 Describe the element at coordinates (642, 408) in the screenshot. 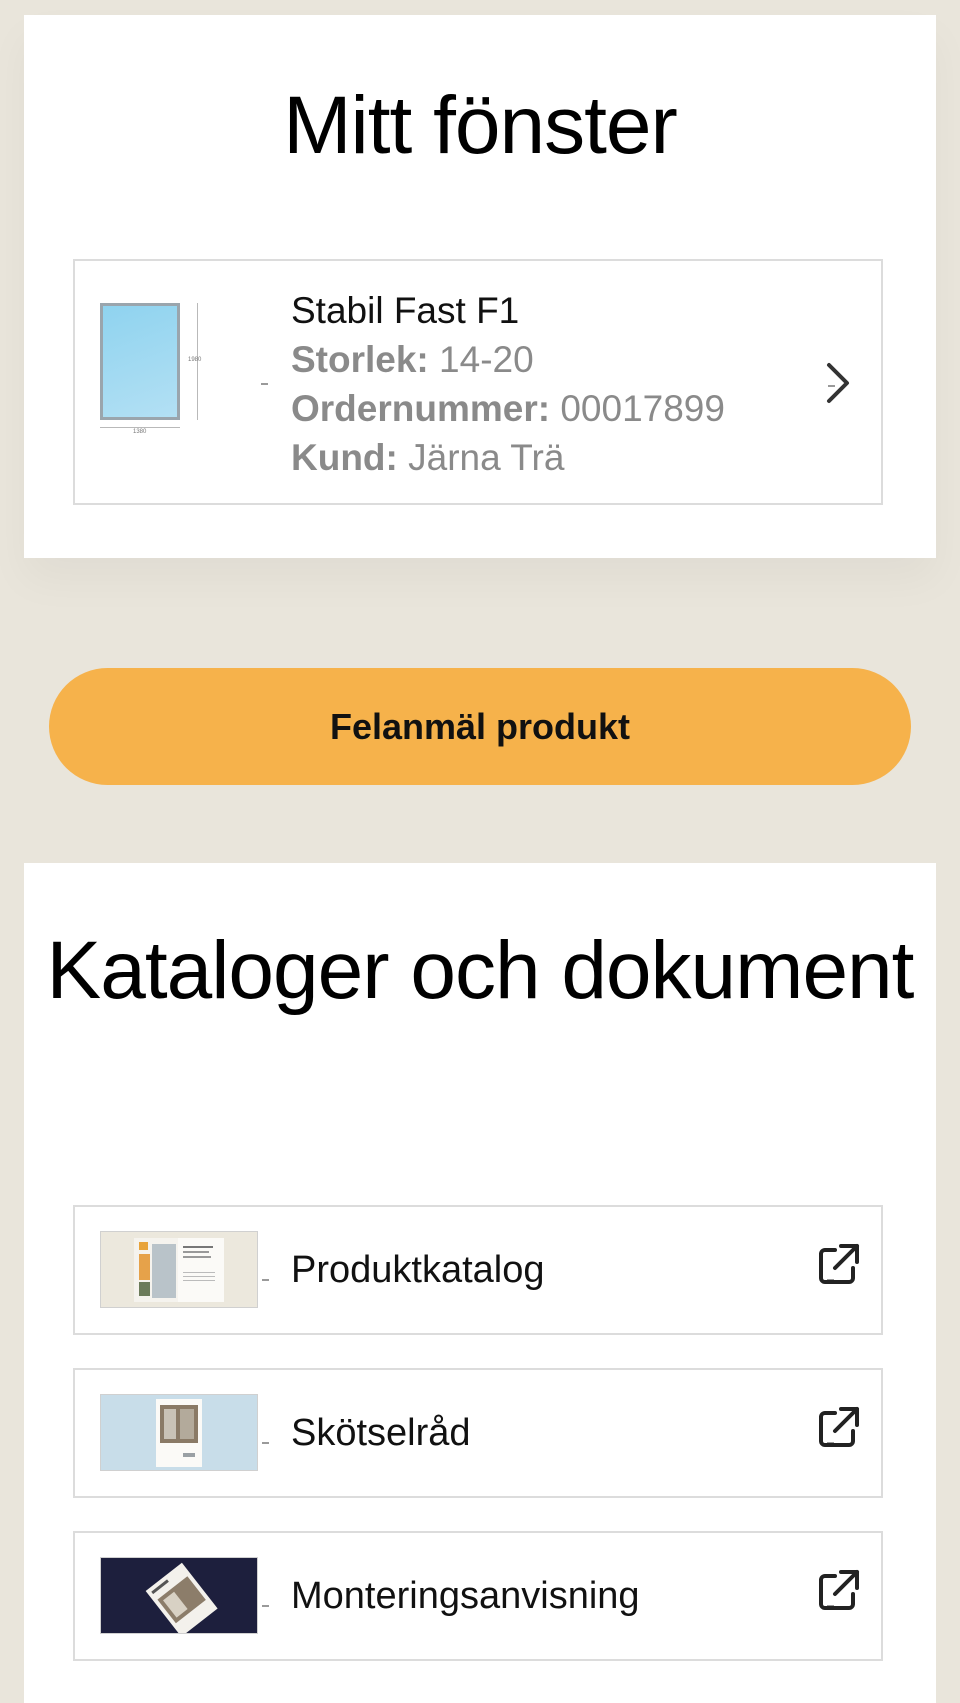

I see `order-number-value: 00017899` at that location.